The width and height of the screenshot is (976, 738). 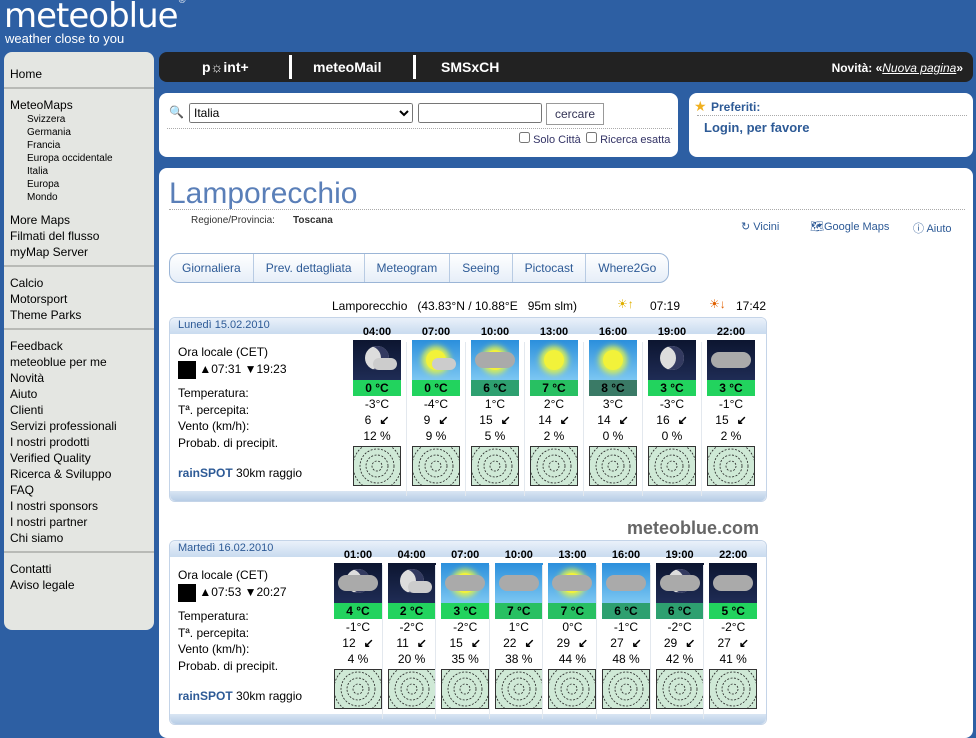 I want to click on tab: Pictocast, so click(x=550, y=268).